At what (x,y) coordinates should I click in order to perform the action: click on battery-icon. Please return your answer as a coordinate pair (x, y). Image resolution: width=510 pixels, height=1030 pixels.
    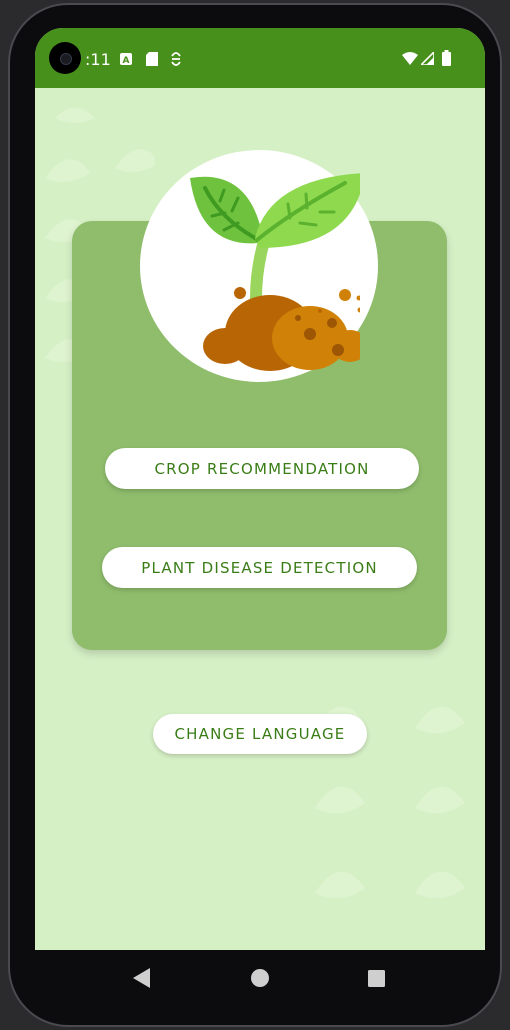
    Looking at the image, I should click on (446, 58).